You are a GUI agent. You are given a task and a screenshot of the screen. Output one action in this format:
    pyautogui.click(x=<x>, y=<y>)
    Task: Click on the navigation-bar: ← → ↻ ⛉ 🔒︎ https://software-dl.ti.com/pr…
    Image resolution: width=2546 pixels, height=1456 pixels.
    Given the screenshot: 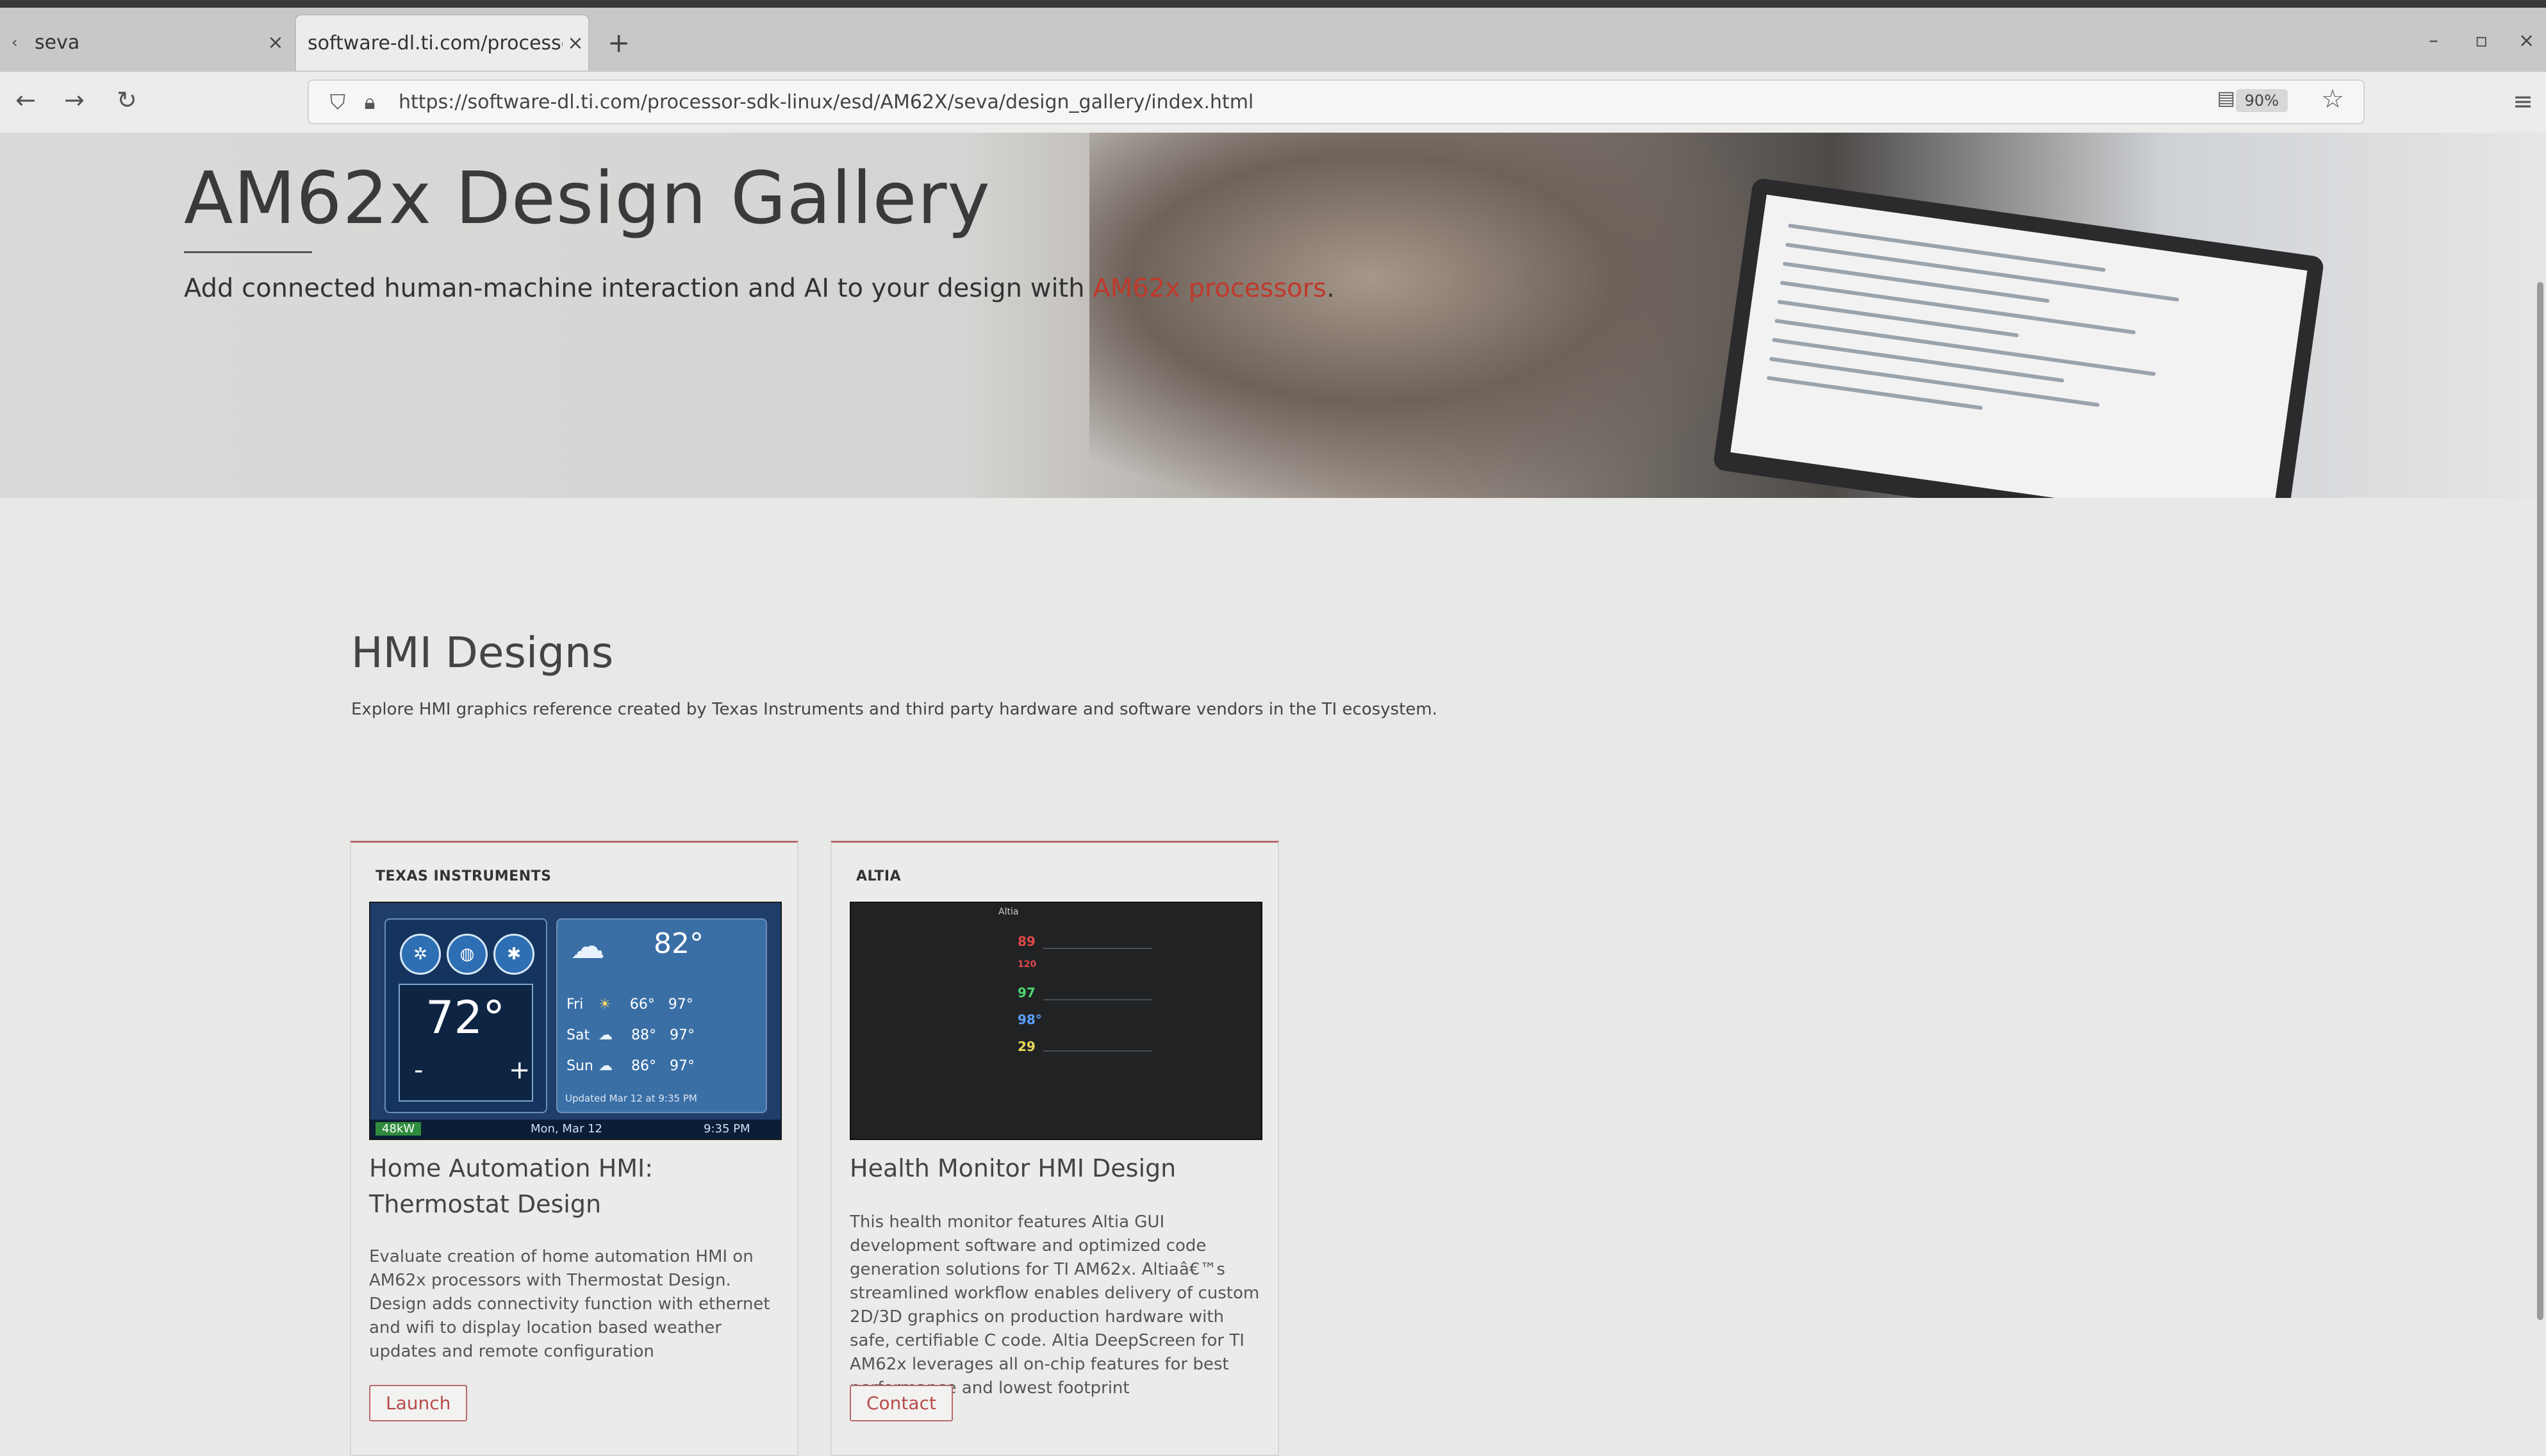 What is the action you would take?
    pyautogui.click(x=1273, y=103)
    